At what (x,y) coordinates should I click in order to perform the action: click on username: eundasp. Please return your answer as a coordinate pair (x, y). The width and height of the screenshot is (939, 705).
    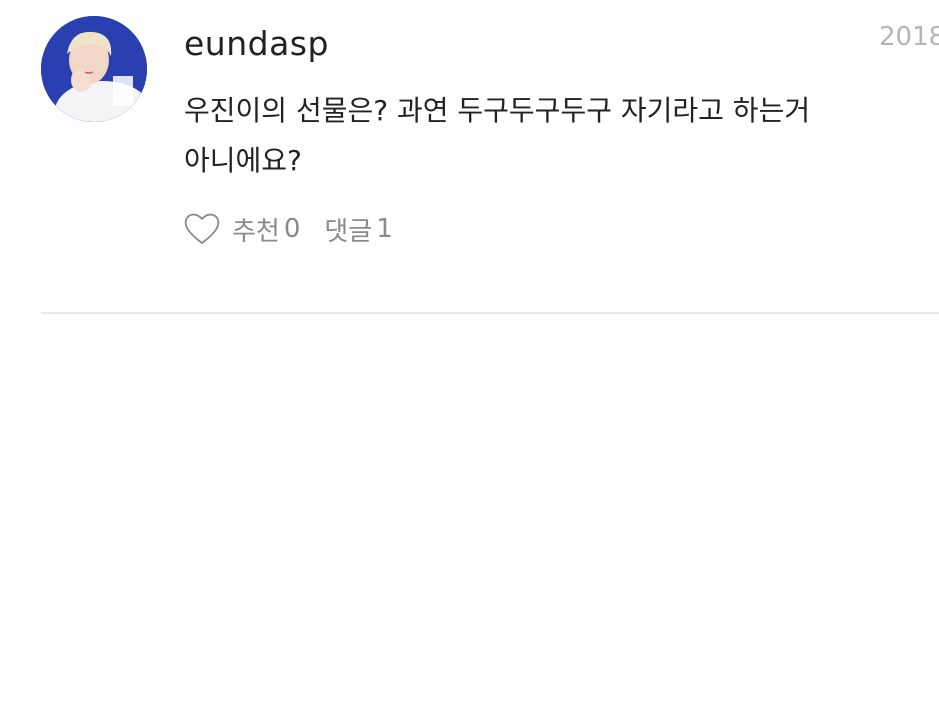
    Looking at the image, I should click on (256, 43).